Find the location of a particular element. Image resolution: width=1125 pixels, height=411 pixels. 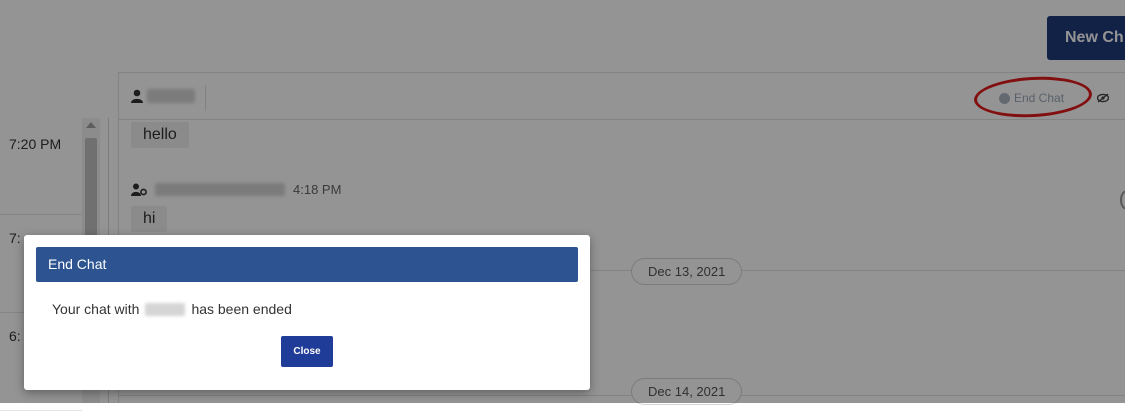

dialog-message-suffix: has been ended is located at coordinates (241, 309).